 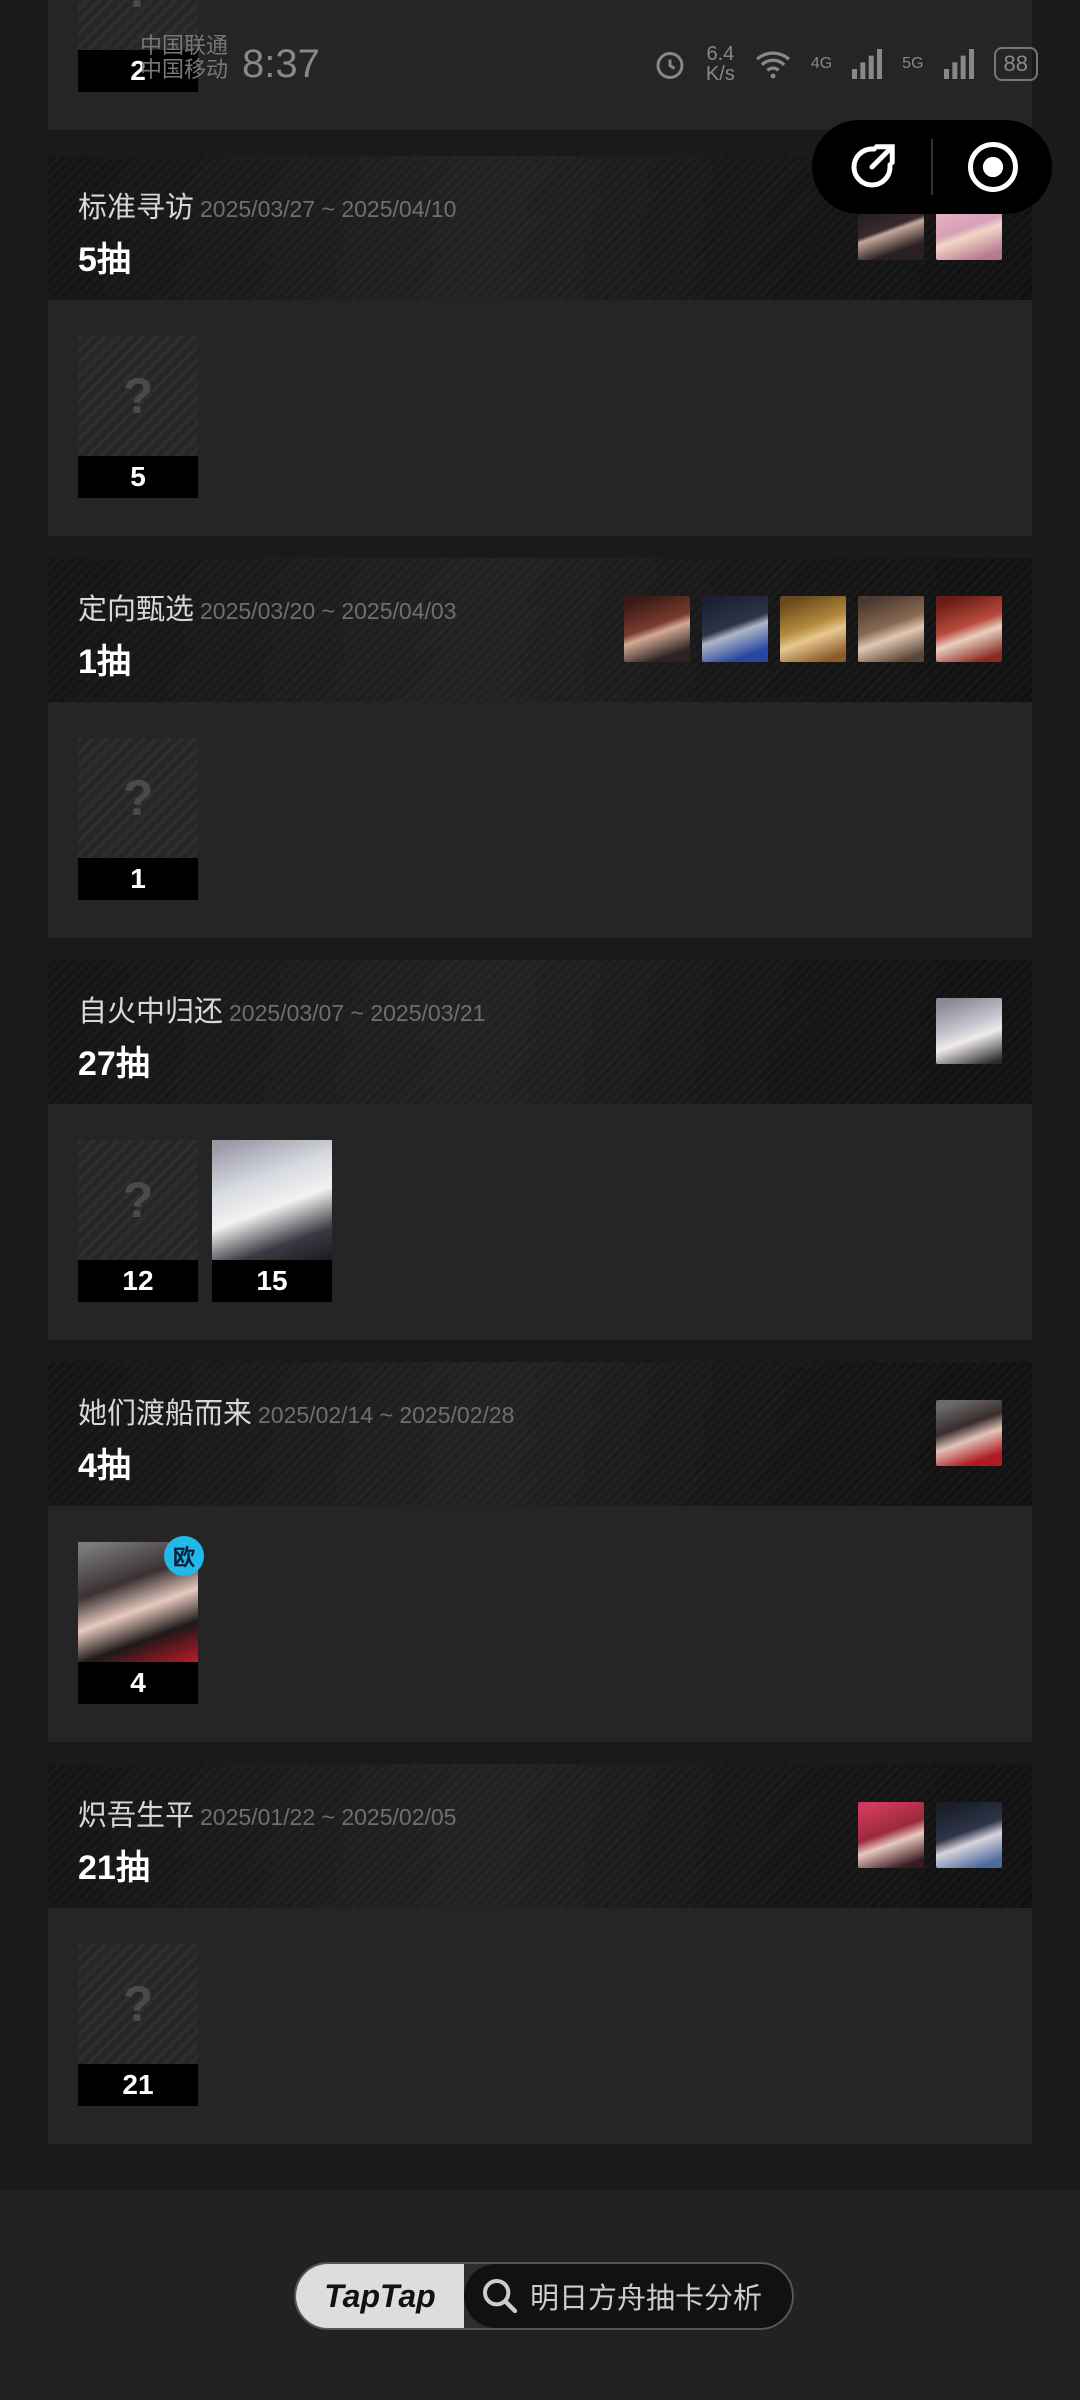 I want to click on pool-section: 自火中归还 2025/03/07 ~ 2025/03/21 27抽 ? 12 15, so click(x=540, y=1150).